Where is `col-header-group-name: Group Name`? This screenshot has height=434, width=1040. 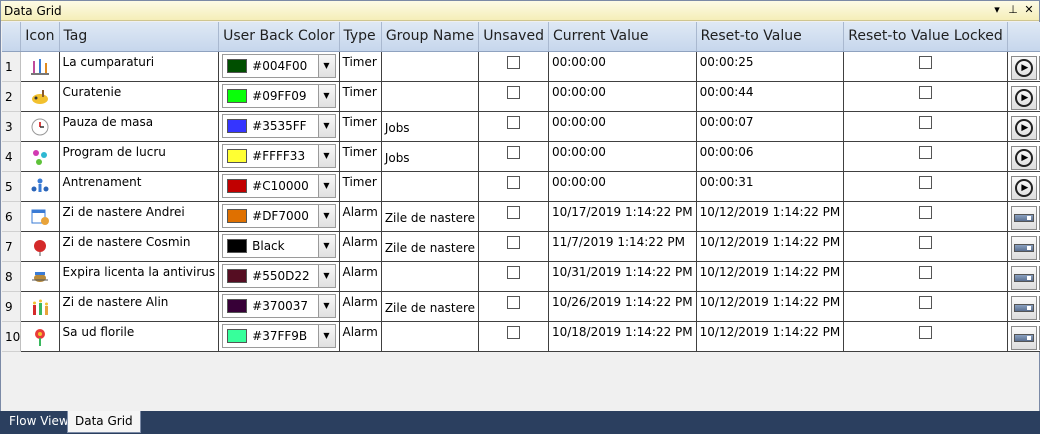 col-header-group-name: Group Name is located at coordinates (430, 37).